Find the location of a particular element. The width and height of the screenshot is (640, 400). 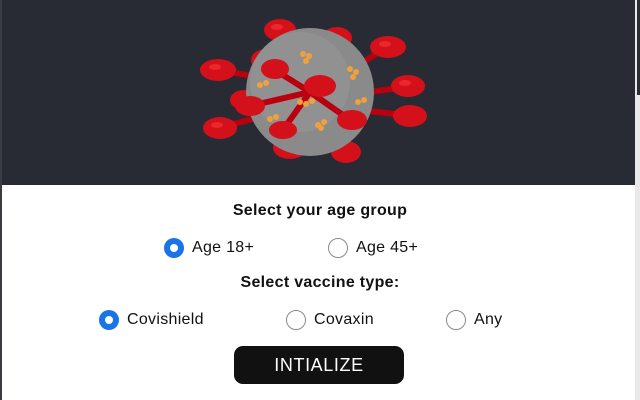

any-label: Any is located at coordinates (488, 319).